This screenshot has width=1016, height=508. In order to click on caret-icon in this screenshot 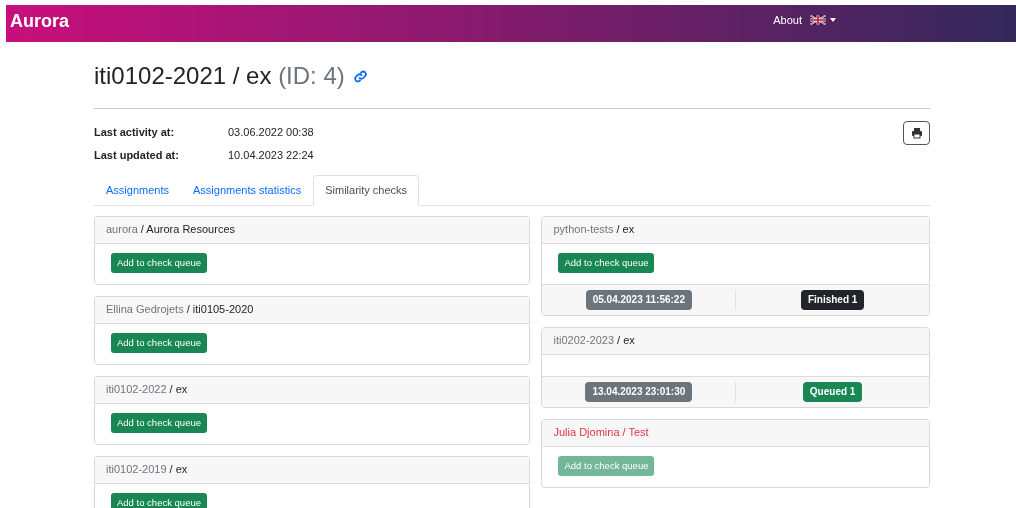, I will do `click(833, 20)`.